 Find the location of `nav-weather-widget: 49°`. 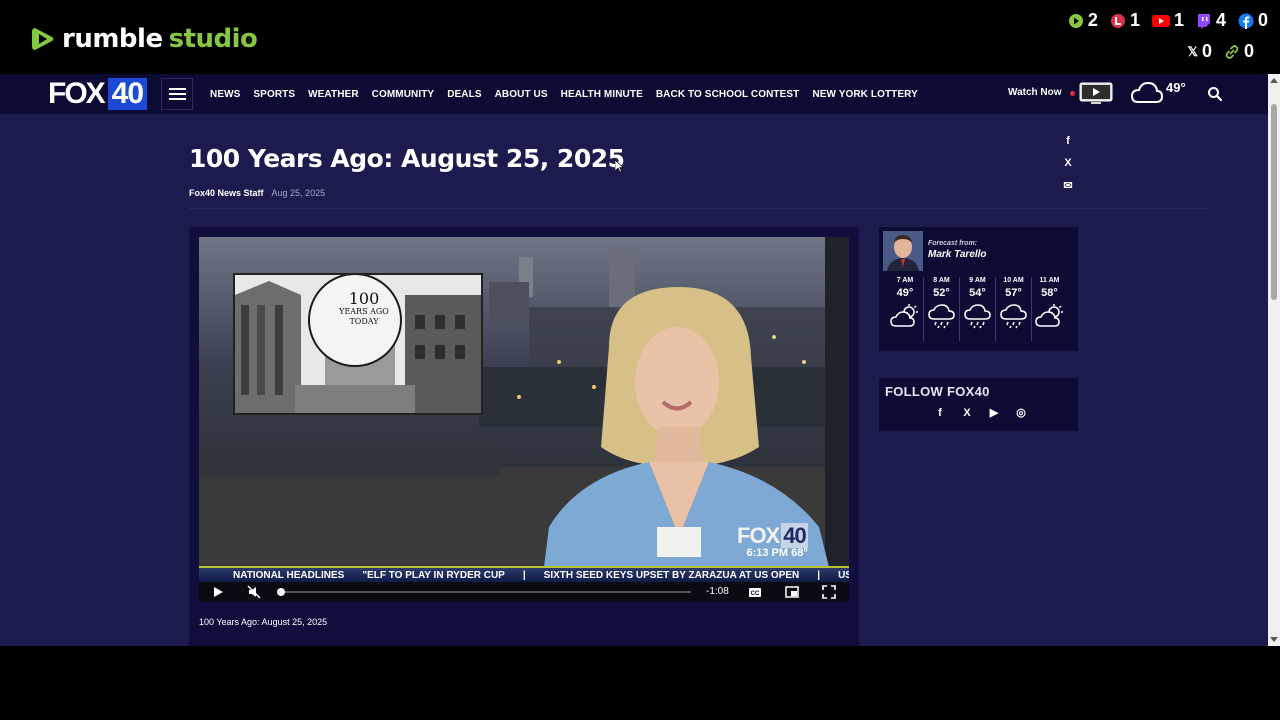

nav-weather-widget: 49° is located at coordinates (1158, 93).